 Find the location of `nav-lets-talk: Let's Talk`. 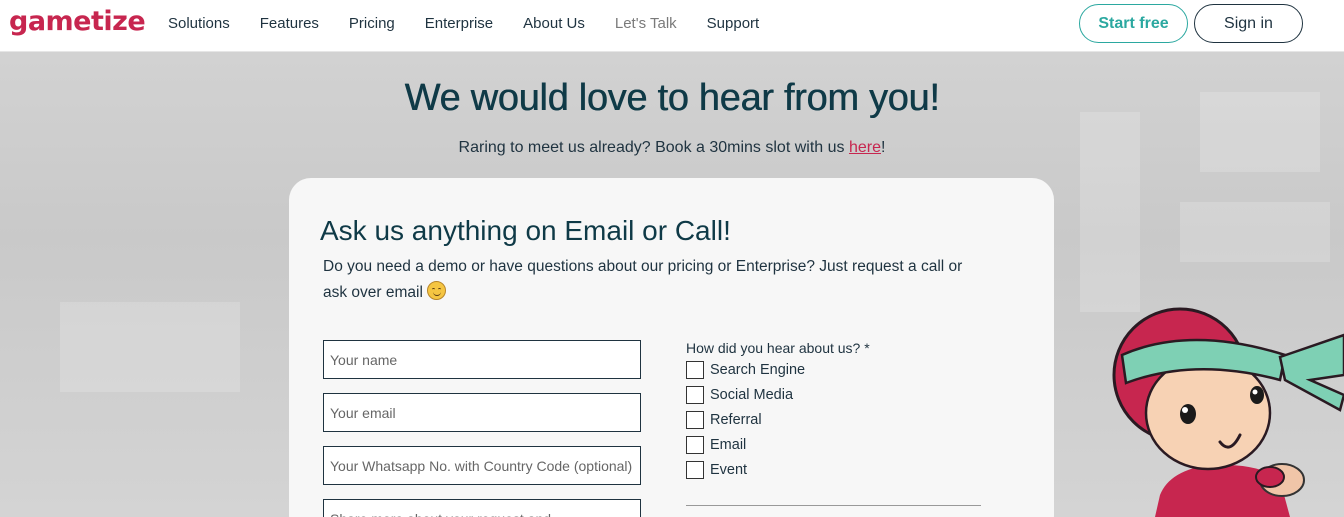

nav-lets-talk: Let's Talk is located at coordinates (646, 23).